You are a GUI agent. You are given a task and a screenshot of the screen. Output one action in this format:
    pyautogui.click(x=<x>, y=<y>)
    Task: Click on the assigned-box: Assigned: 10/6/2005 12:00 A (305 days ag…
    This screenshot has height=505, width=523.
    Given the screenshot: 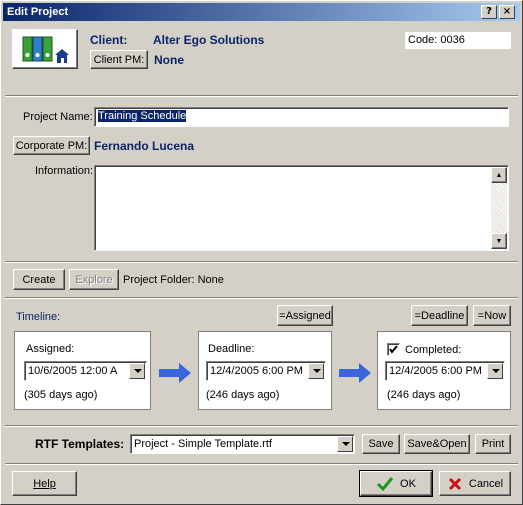 What is the action you would take?
    pyautogui.click(x=82, y=370)
    